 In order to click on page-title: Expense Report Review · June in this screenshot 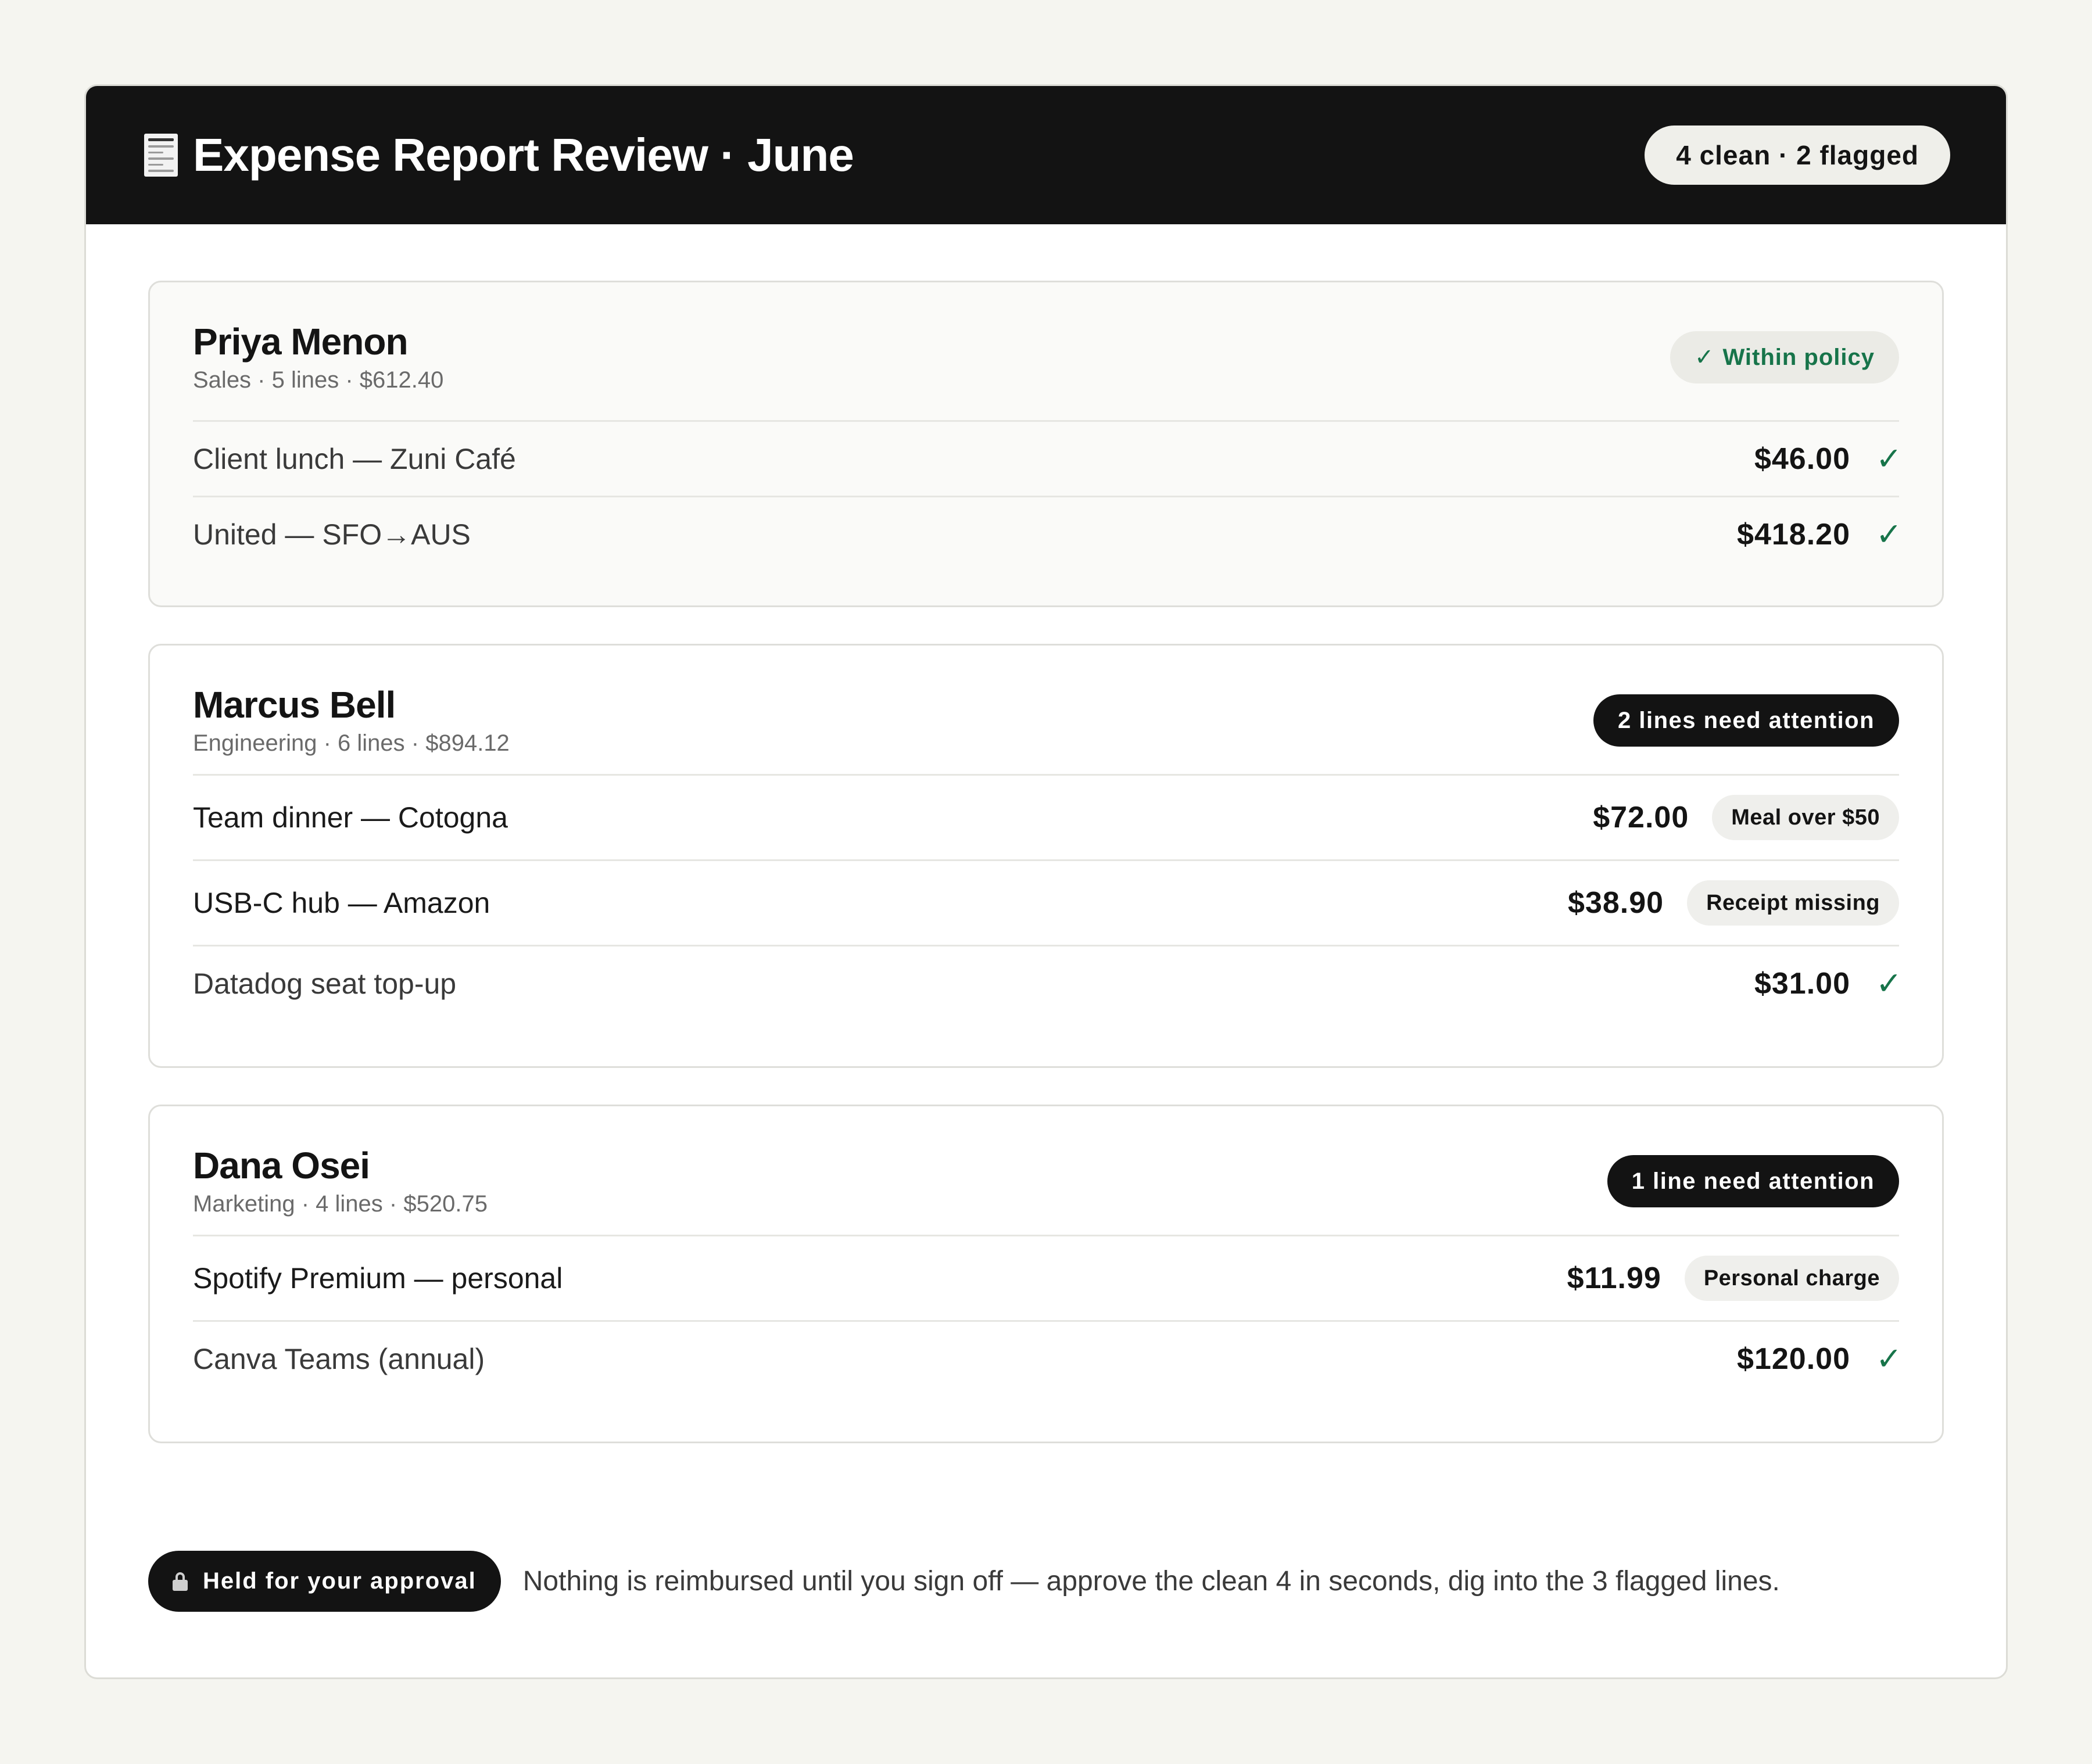, I will do `click(523, 155)`.